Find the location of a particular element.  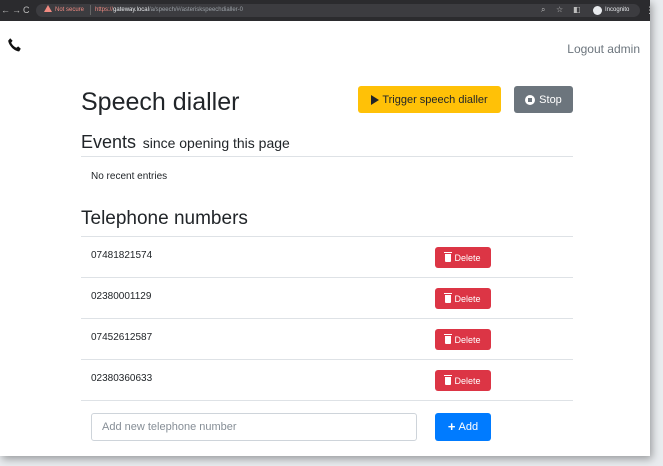

events-empty-text: No recent entries is located at coordinates (129, 176).